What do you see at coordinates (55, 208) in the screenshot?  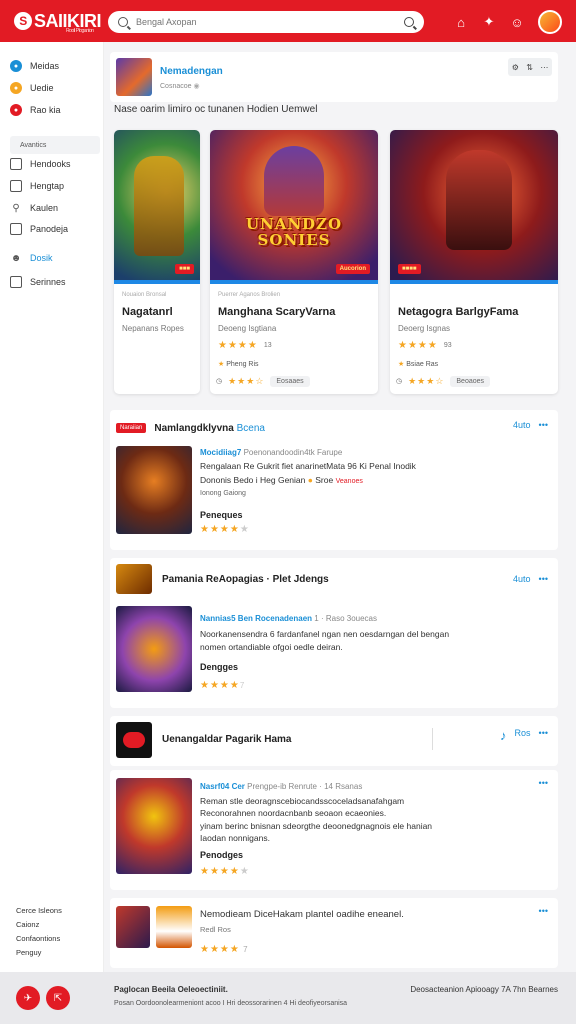 I see `sidebar-item-kaulen: ⚲ Kaulen` at bounding box center [55, 208].